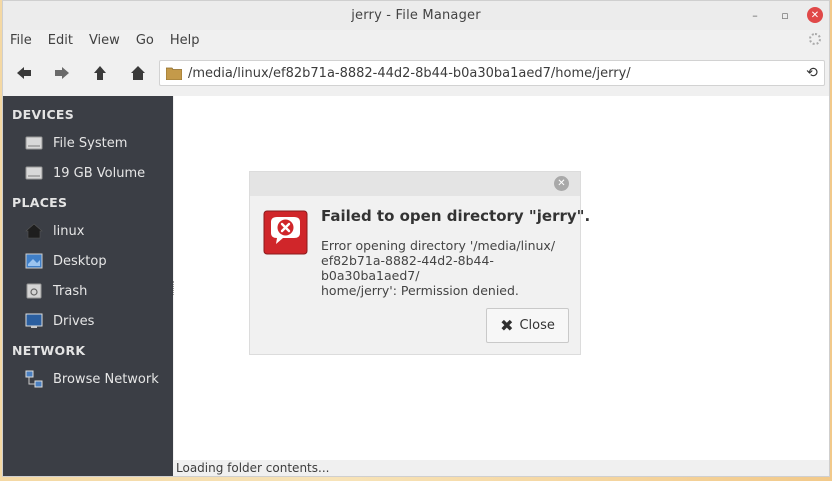 Image resolution: width=832 pixels, height=481 pixels. I want to click on sidebar-item-label: Desktop, so click(80, 261).